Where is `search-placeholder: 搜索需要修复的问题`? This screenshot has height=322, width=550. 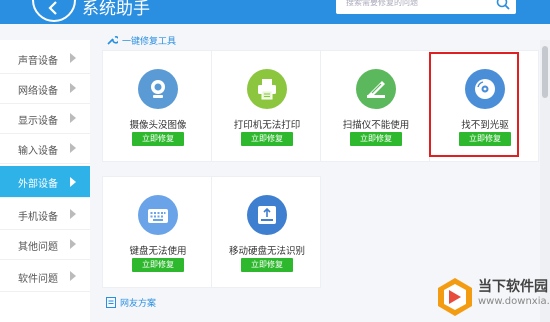
search-placeholder: 搜索需要修复的问题 is located at coordinates (382, 3).